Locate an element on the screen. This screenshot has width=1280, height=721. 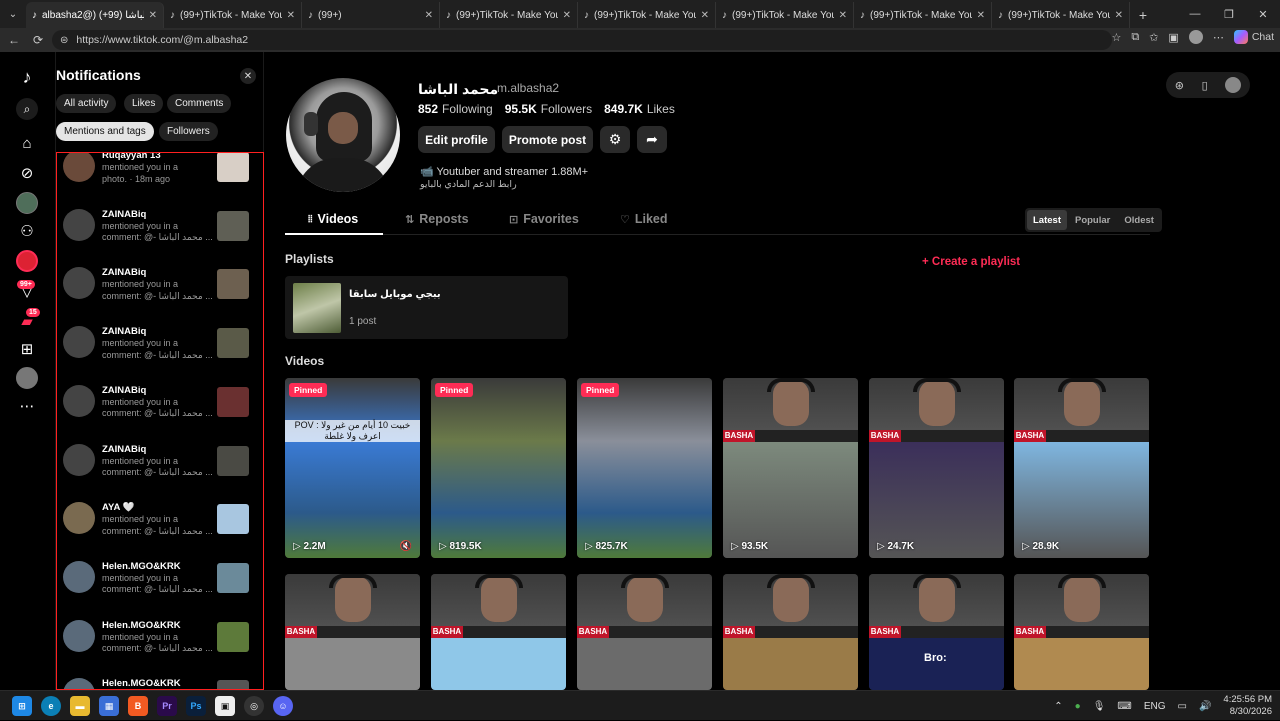
account-avatar is located at coordinates (1233, 85).